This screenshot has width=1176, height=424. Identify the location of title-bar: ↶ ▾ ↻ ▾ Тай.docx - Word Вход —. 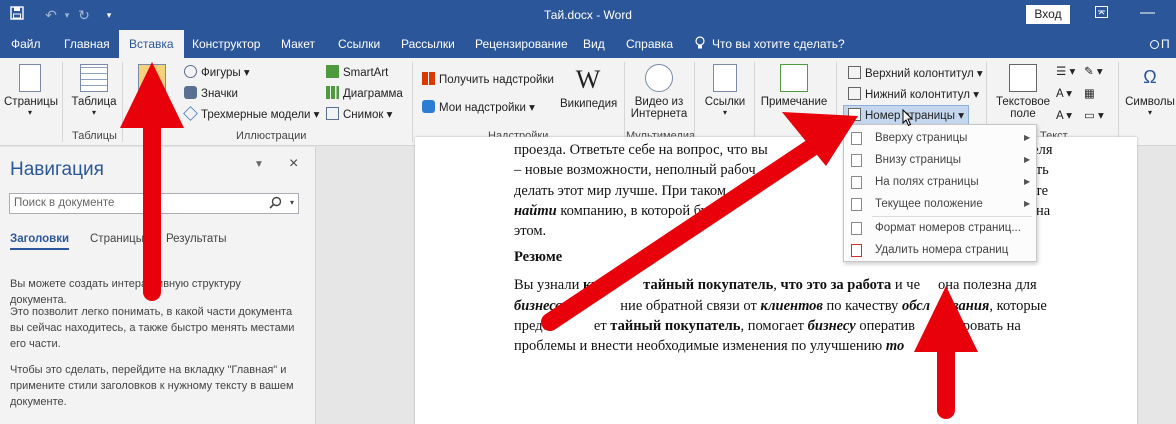
(588, 15).